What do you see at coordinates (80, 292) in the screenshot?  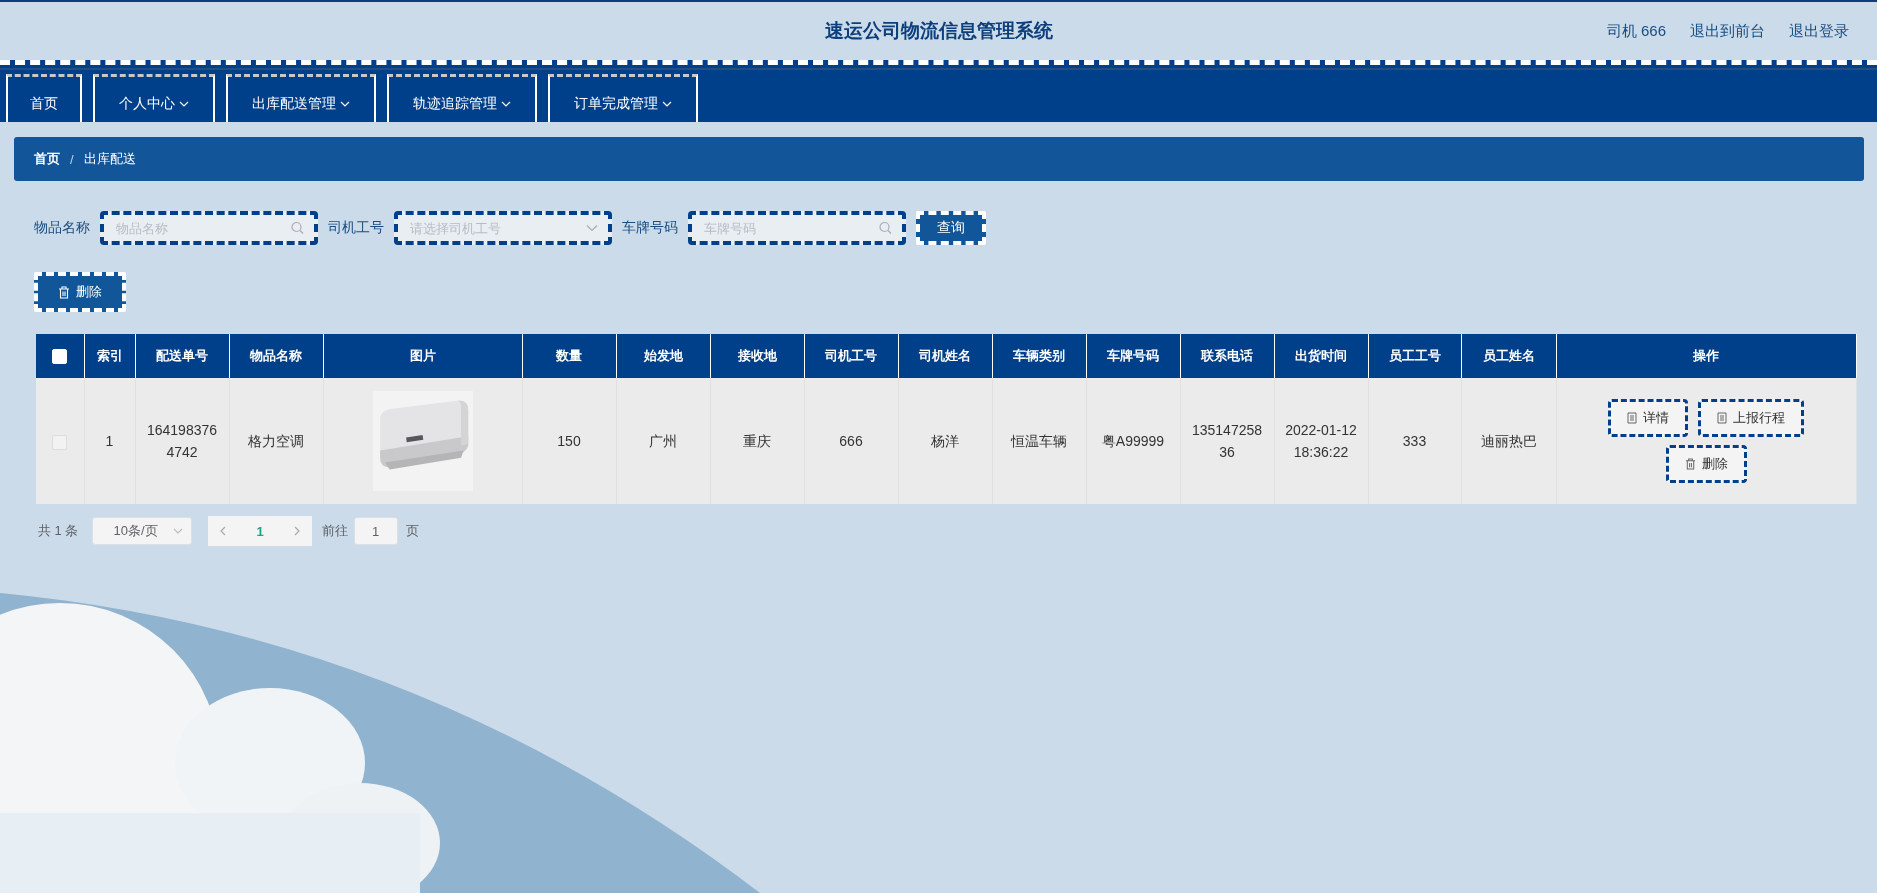 I see `delete-button: 删除` at bounding box center [80, 292].